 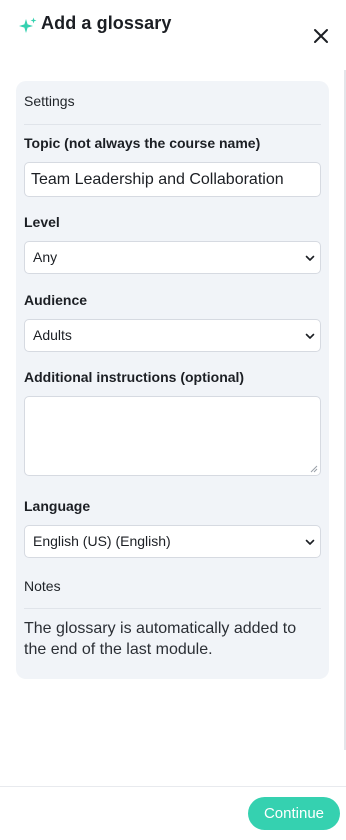 What do you see at coordinates (172, 335) in the screenshot?
I see `audience-select: Adults` at bounding box center [172, 335].